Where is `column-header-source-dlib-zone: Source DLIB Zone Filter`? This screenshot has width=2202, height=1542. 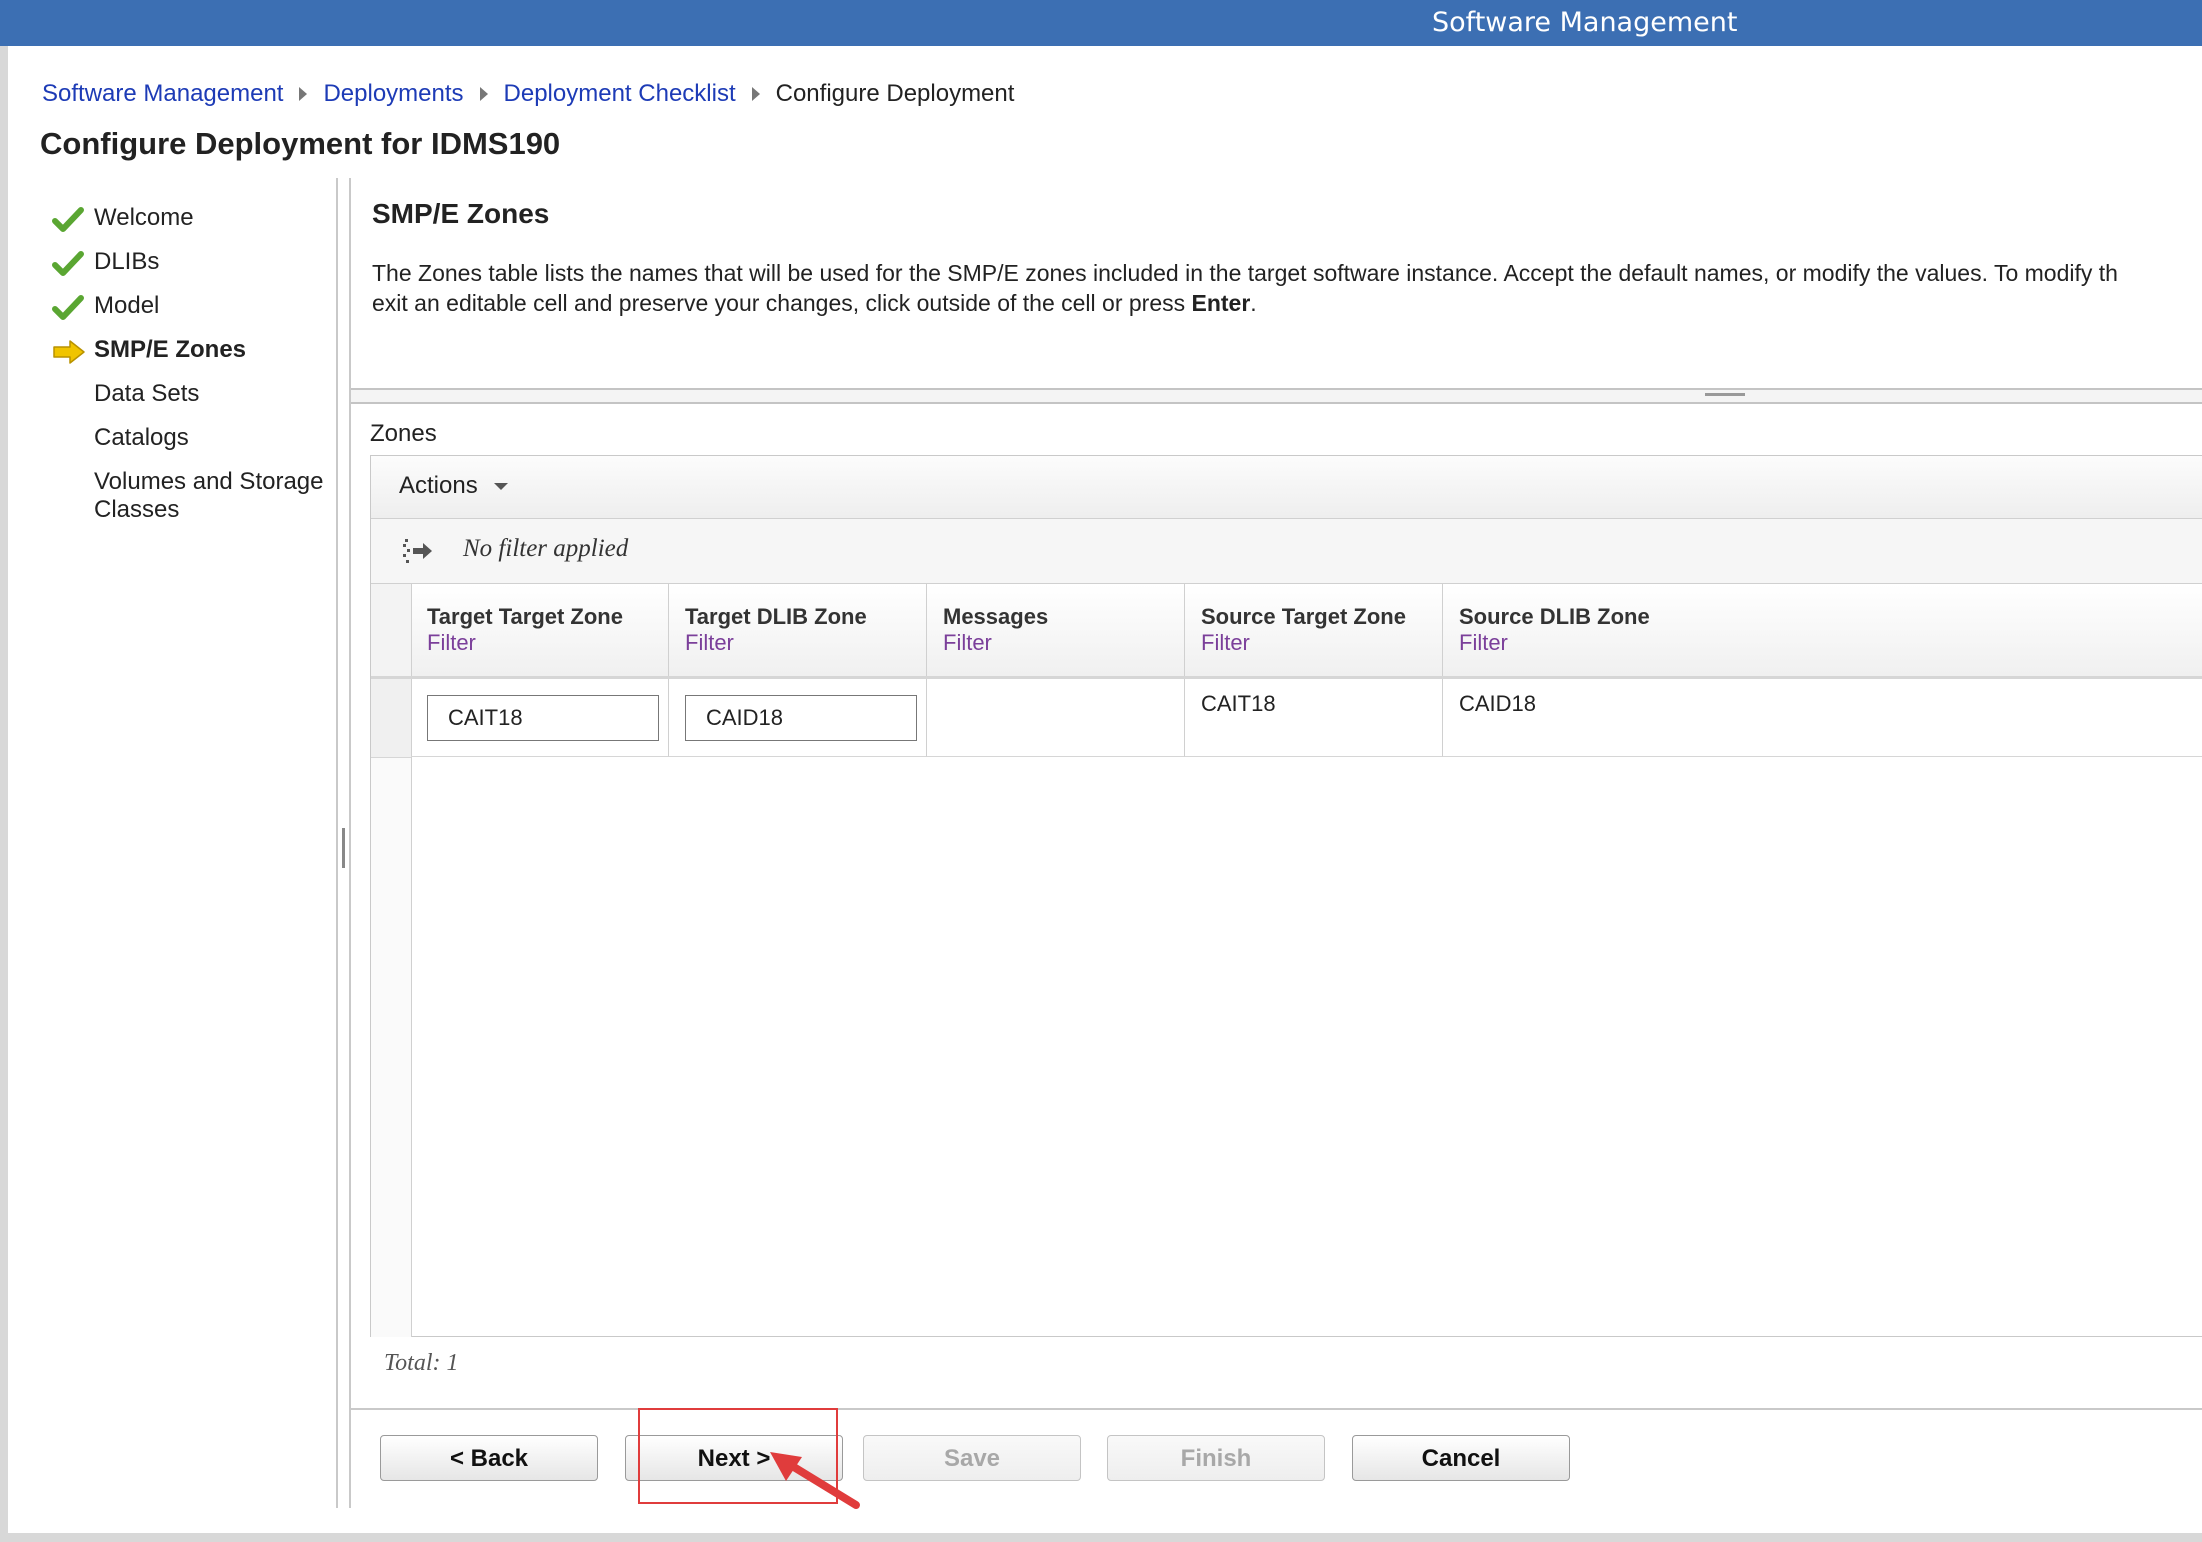
column-header-source-dlib-zone: Source DLIB Zone Filter is located at coordinates (1822, 630).